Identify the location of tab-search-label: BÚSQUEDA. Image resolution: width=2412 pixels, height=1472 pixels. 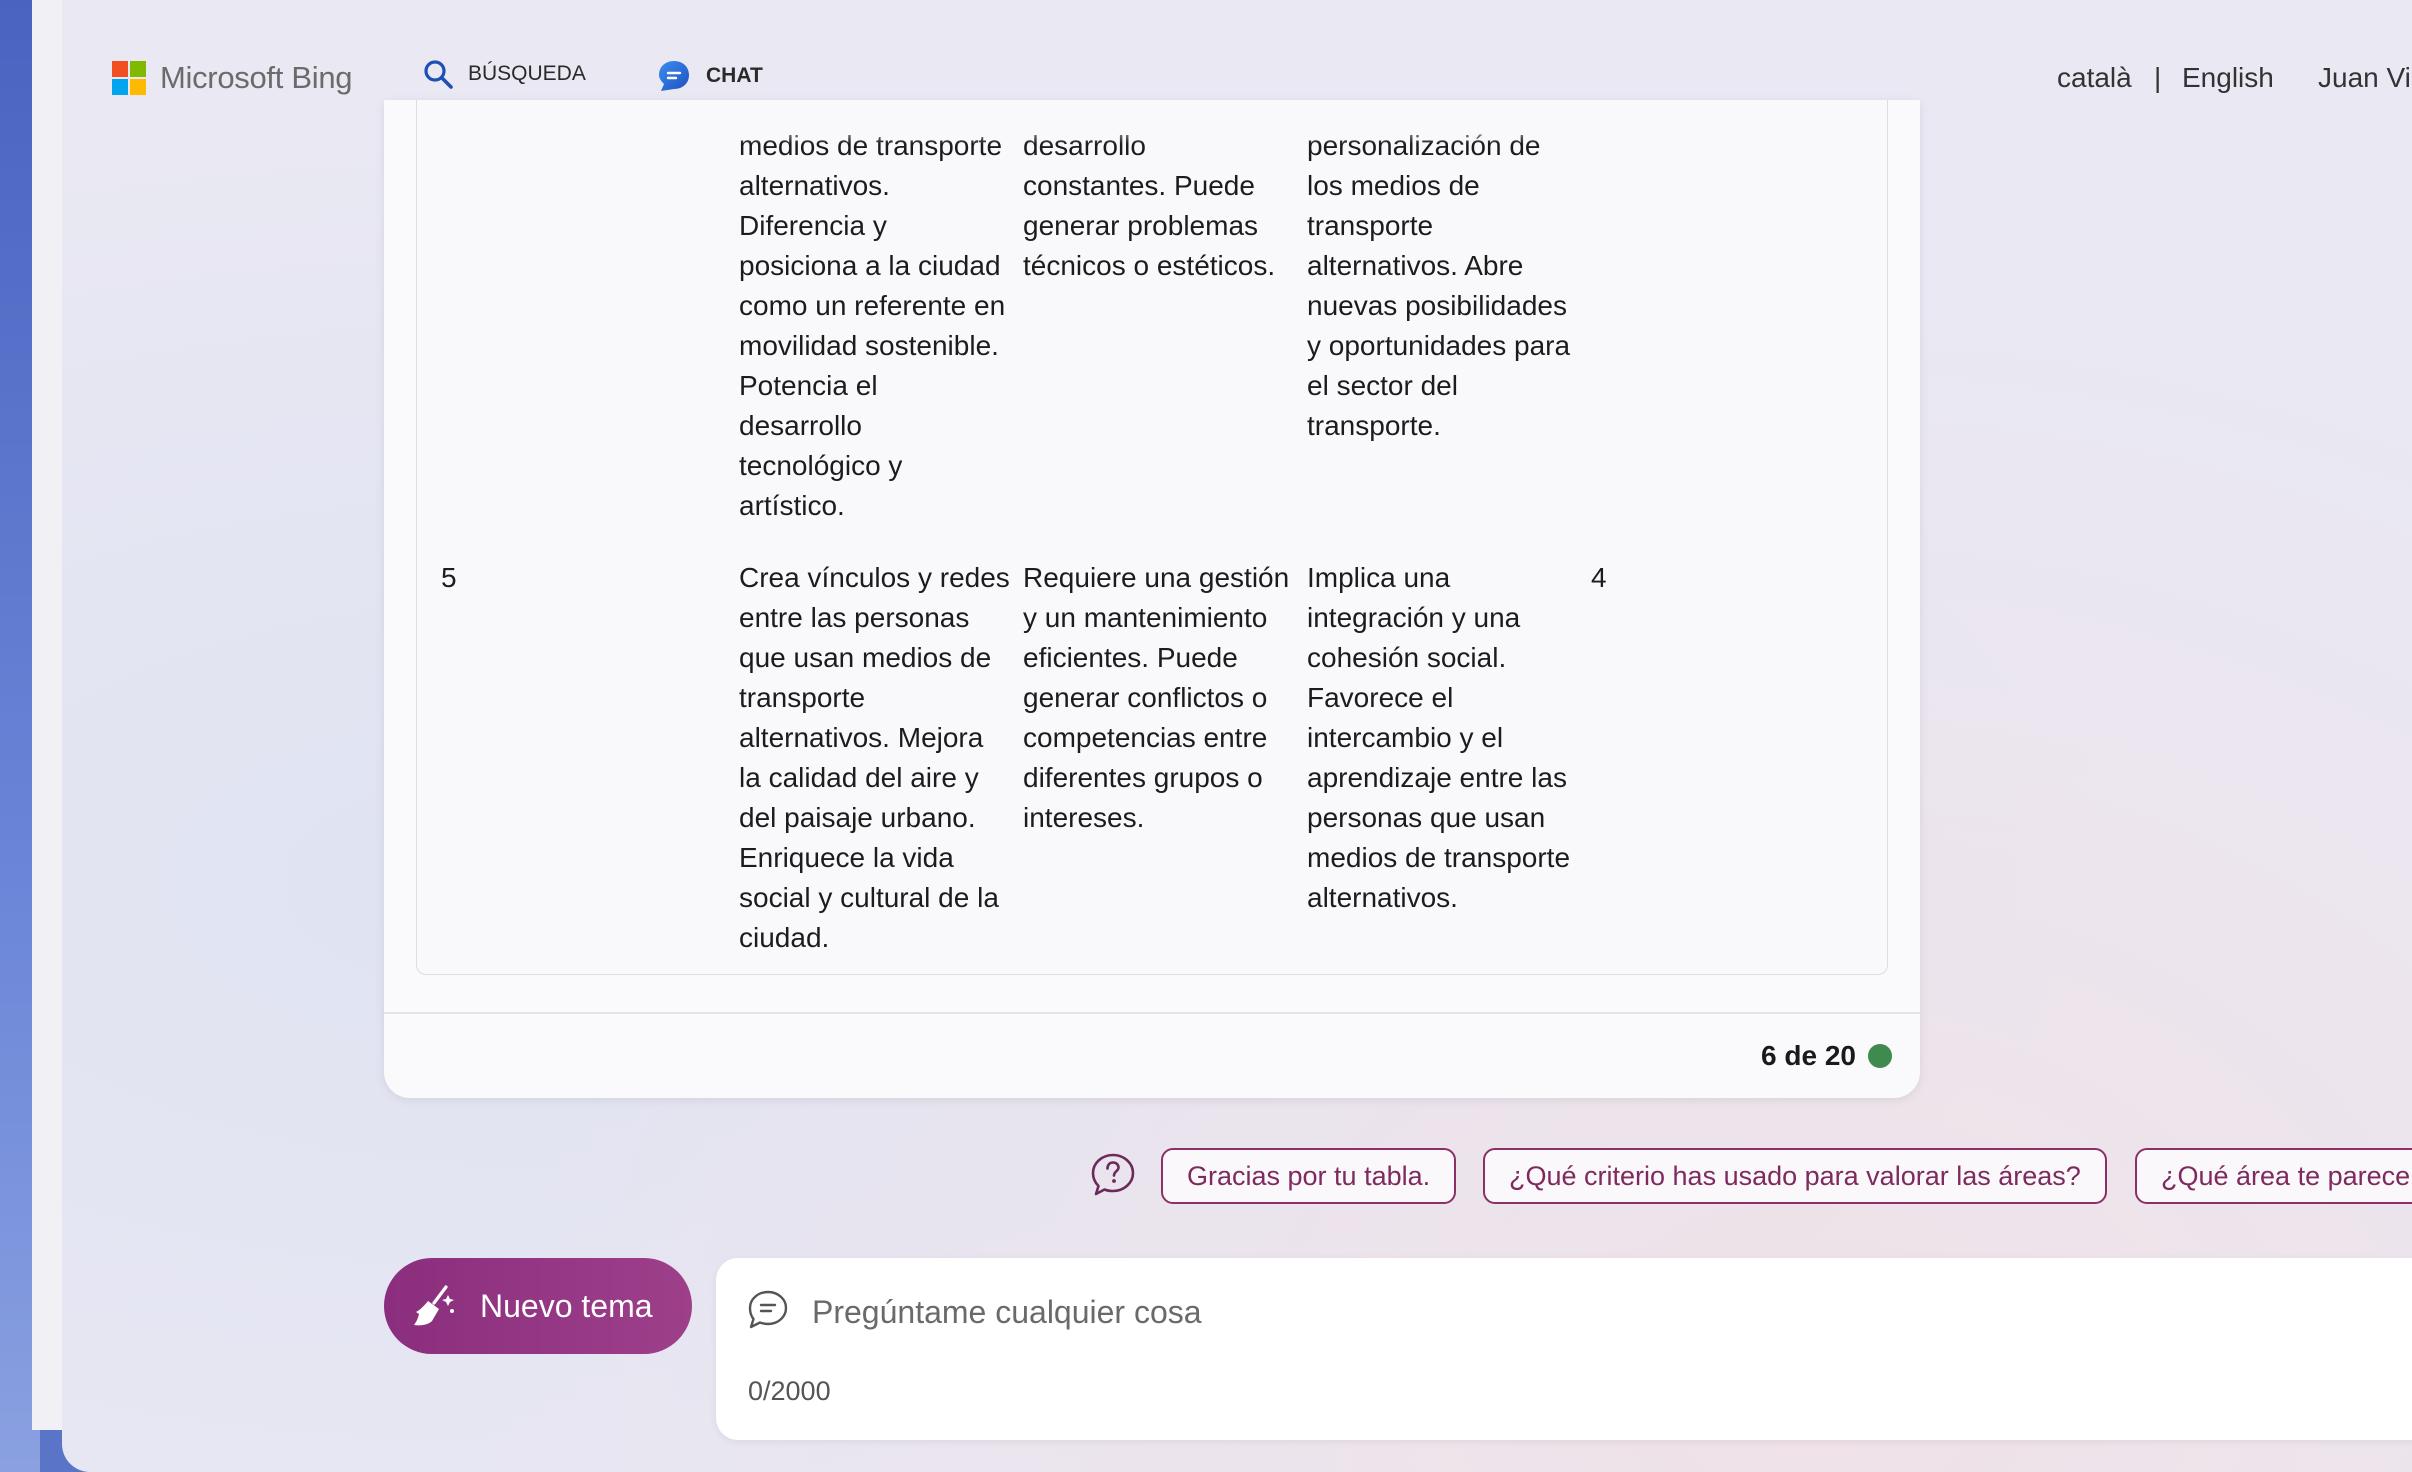
(527, 73).